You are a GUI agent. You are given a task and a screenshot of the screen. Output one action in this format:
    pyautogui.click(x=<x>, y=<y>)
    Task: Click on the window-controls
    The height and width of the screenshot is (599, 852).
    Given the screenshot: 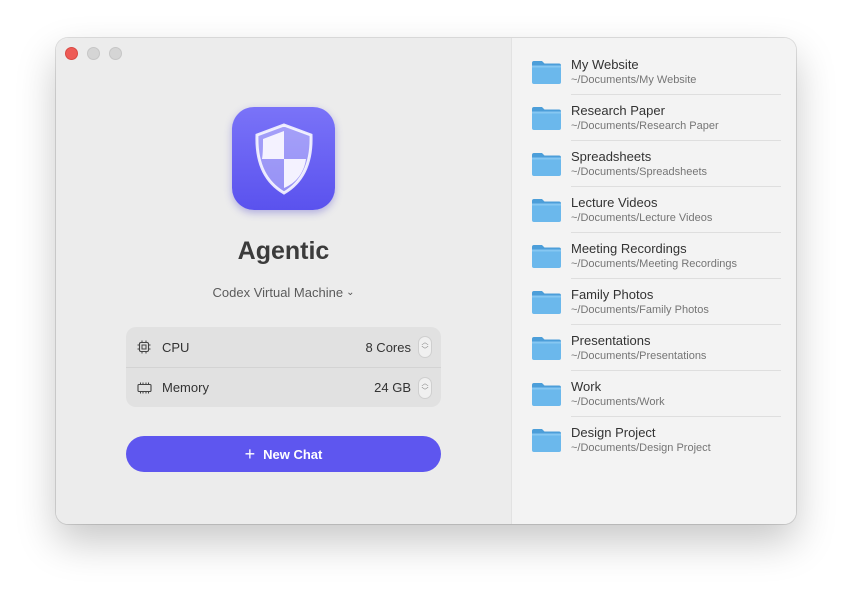 What is the action you would take?
    pyautogui.click(x=93, y=53)
    